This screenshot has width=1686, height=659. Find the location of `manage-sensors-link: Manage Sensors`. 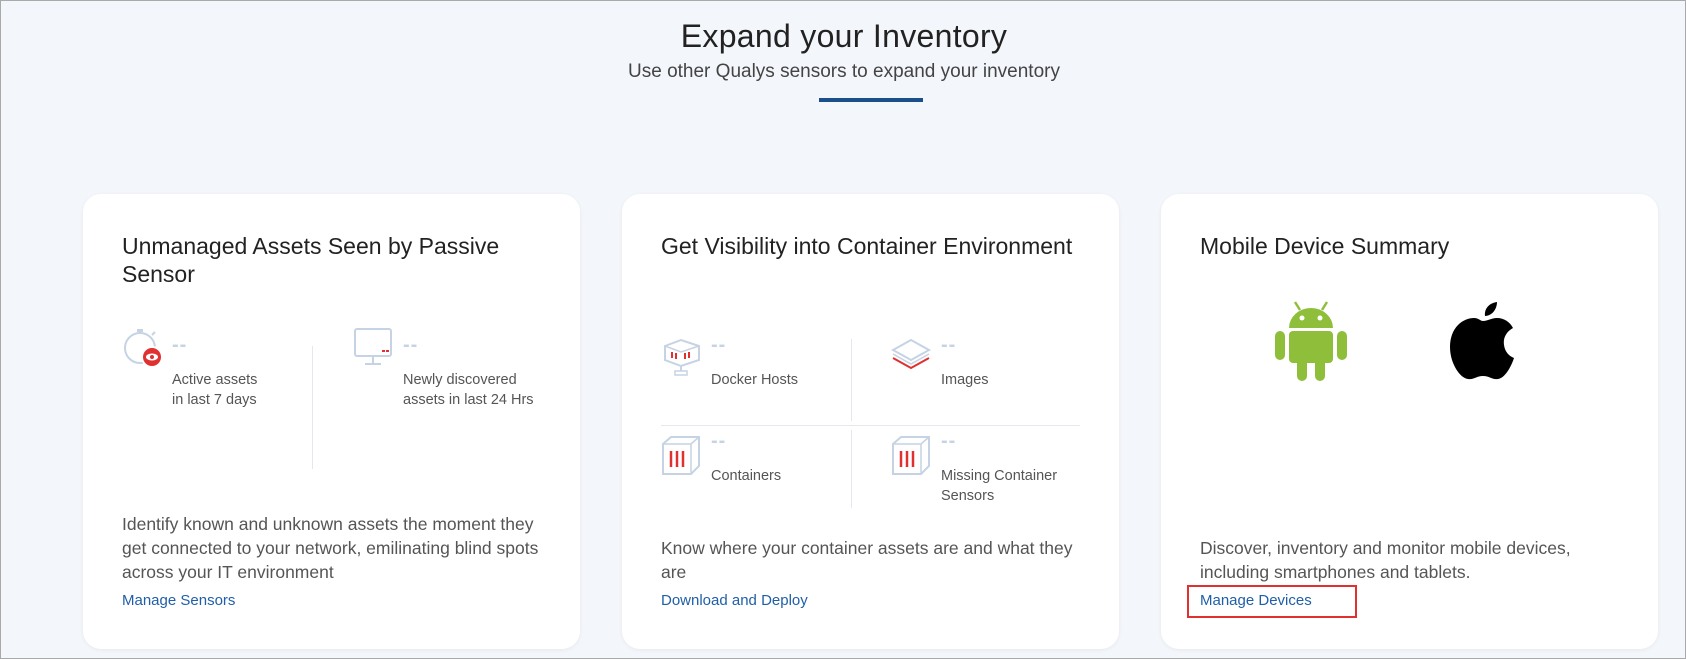

manage-sensors-link: Manage Sensors is located at coordinates (178, 600).